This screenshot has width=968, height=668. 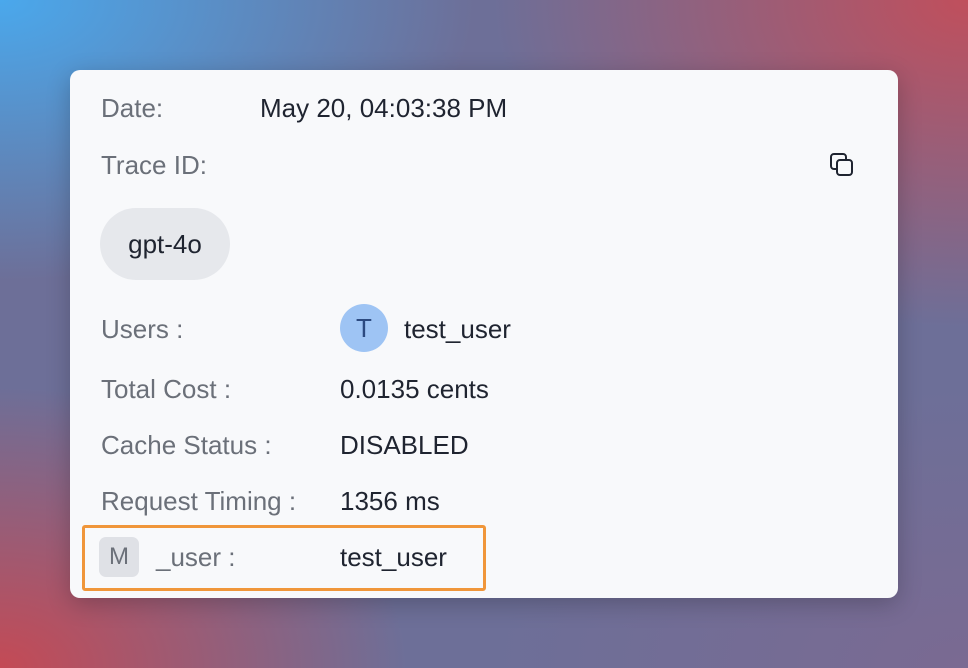 I want to click on user-avatar: T, so click(x=364, y=328).